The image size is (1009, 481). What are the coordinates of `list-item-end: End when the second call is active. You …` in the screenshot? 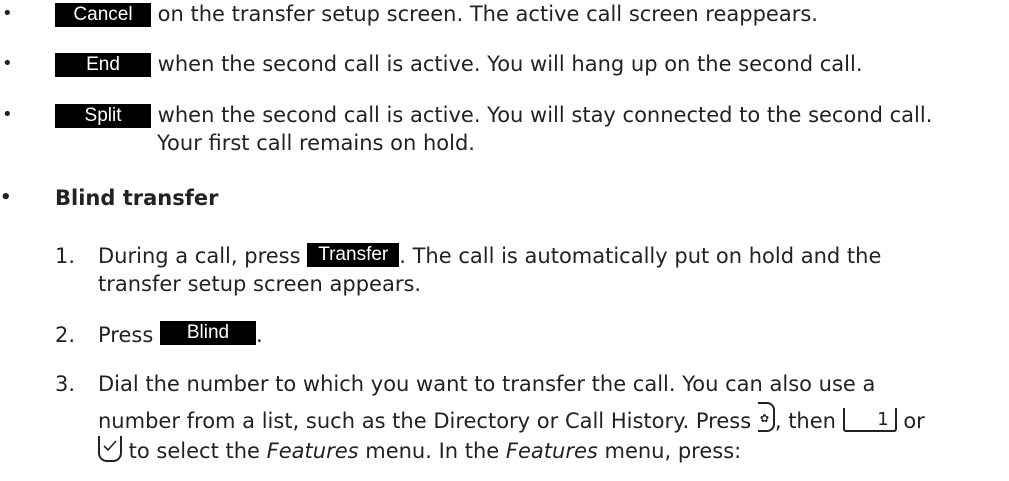 It's located at (459, 64).